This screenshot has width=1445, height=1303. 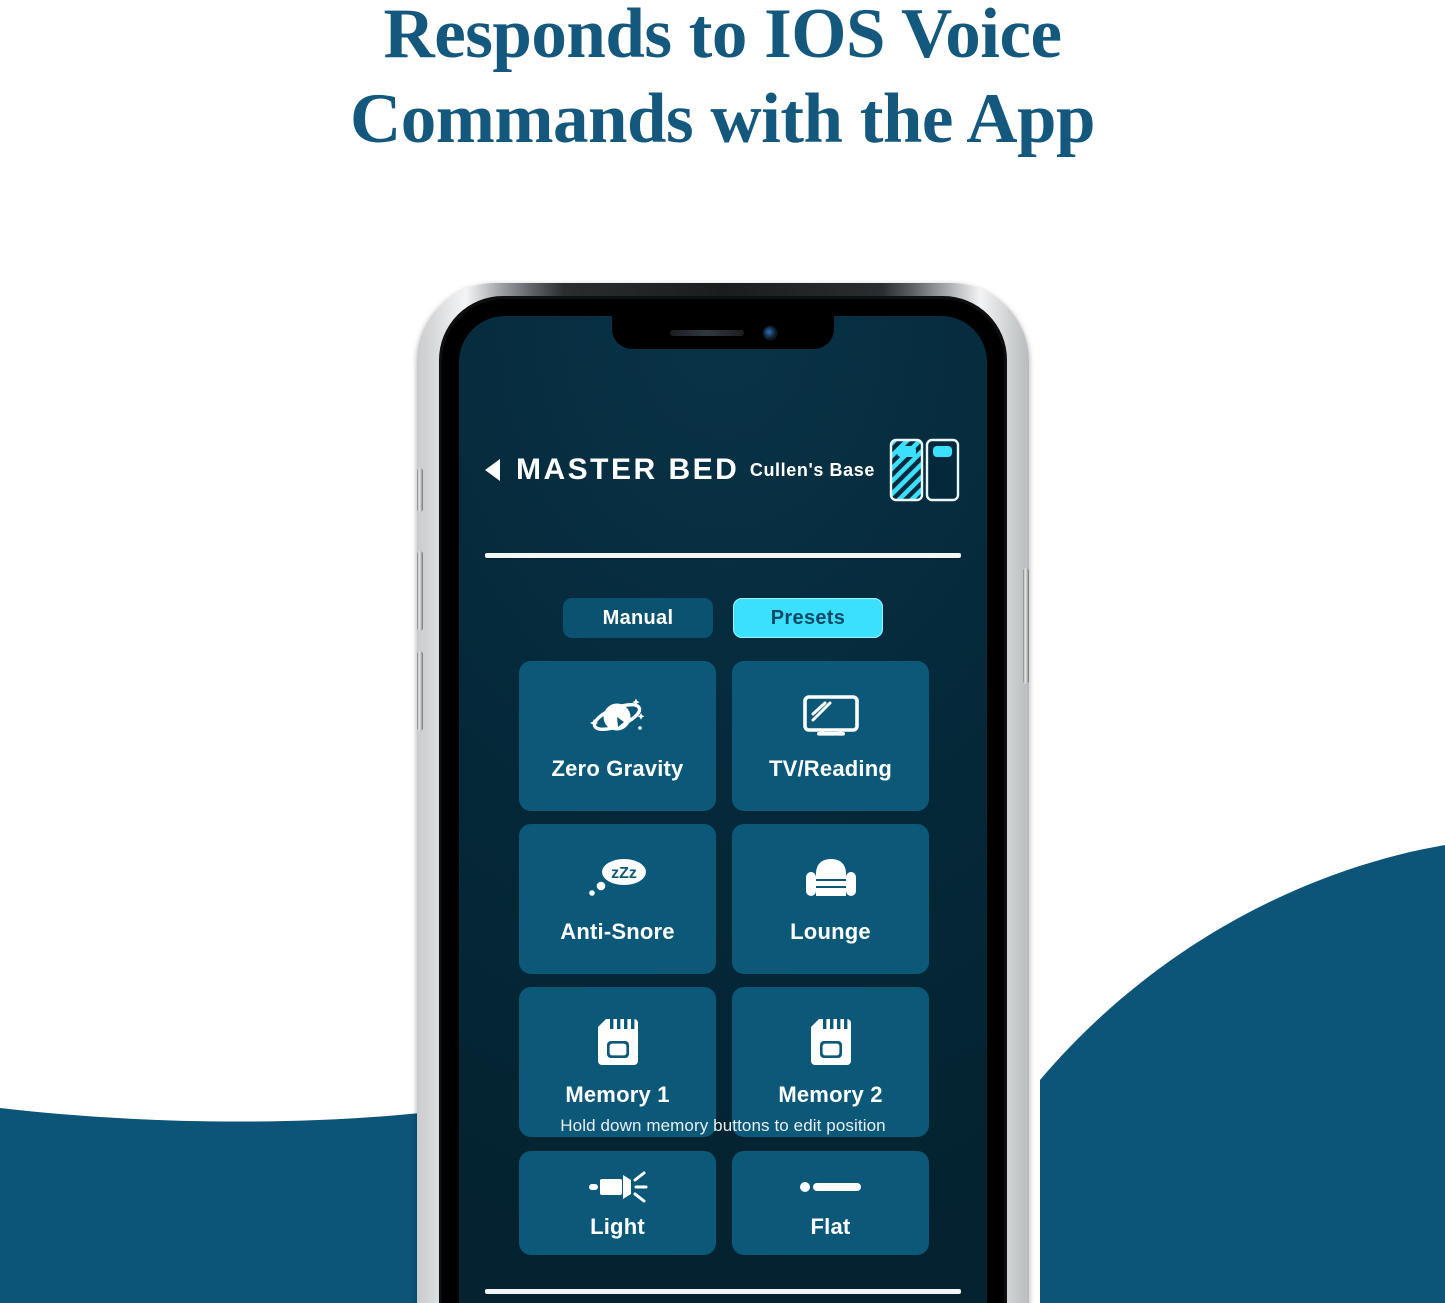 What do you see at coordinates (617, 768) in the screenshot?
I see `preset-label: Zero Gravity` at bounding box center [617, 768].